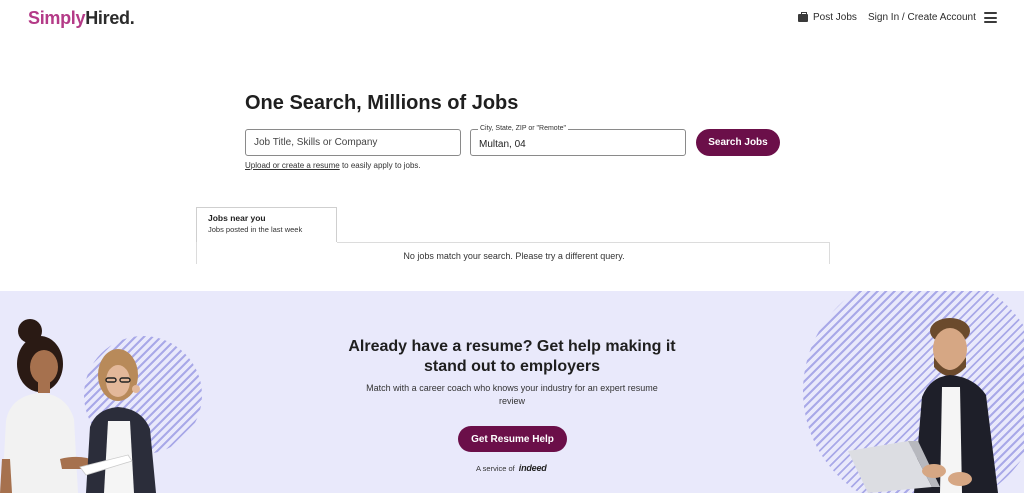 Image resolution: width=1024 pixels, height=501 pixels. I want to click on post-jobs-link: Post Jobs, so click(827, 17).